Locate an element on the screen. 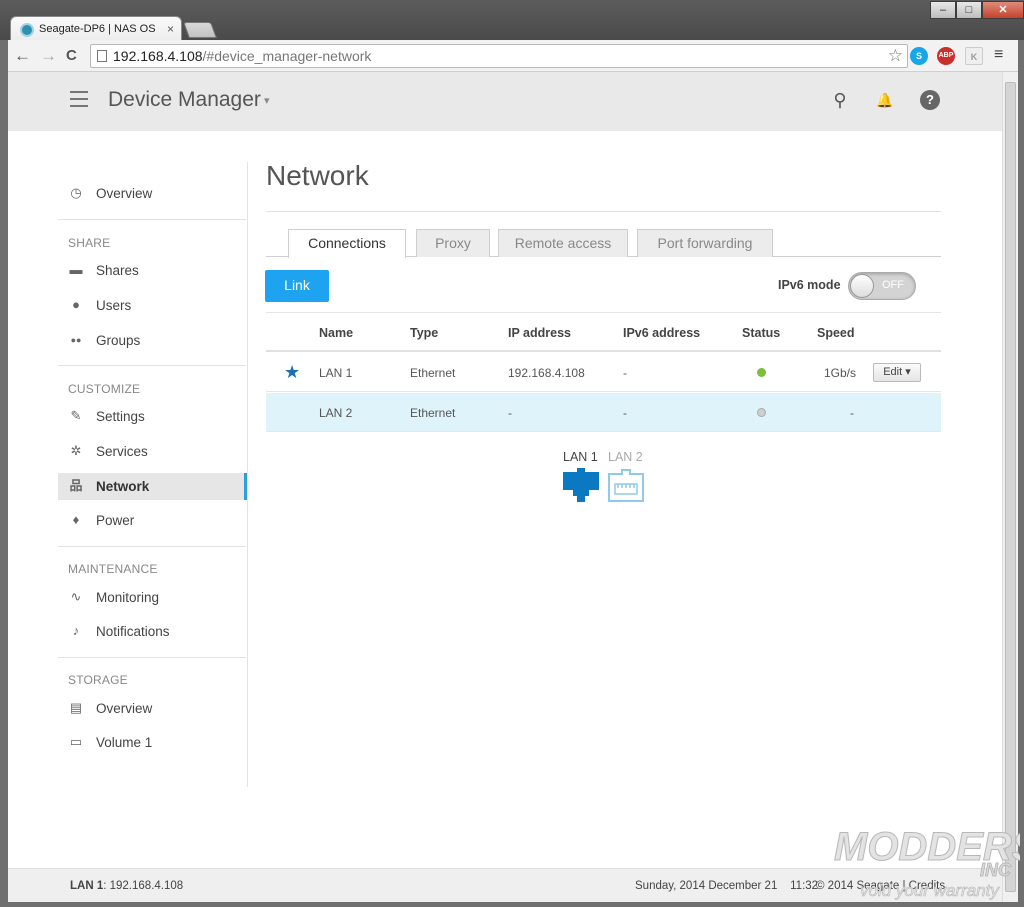 This screenshot has width=1024, height=907. tab-connections: Connections is located at coordinates (347, 243).